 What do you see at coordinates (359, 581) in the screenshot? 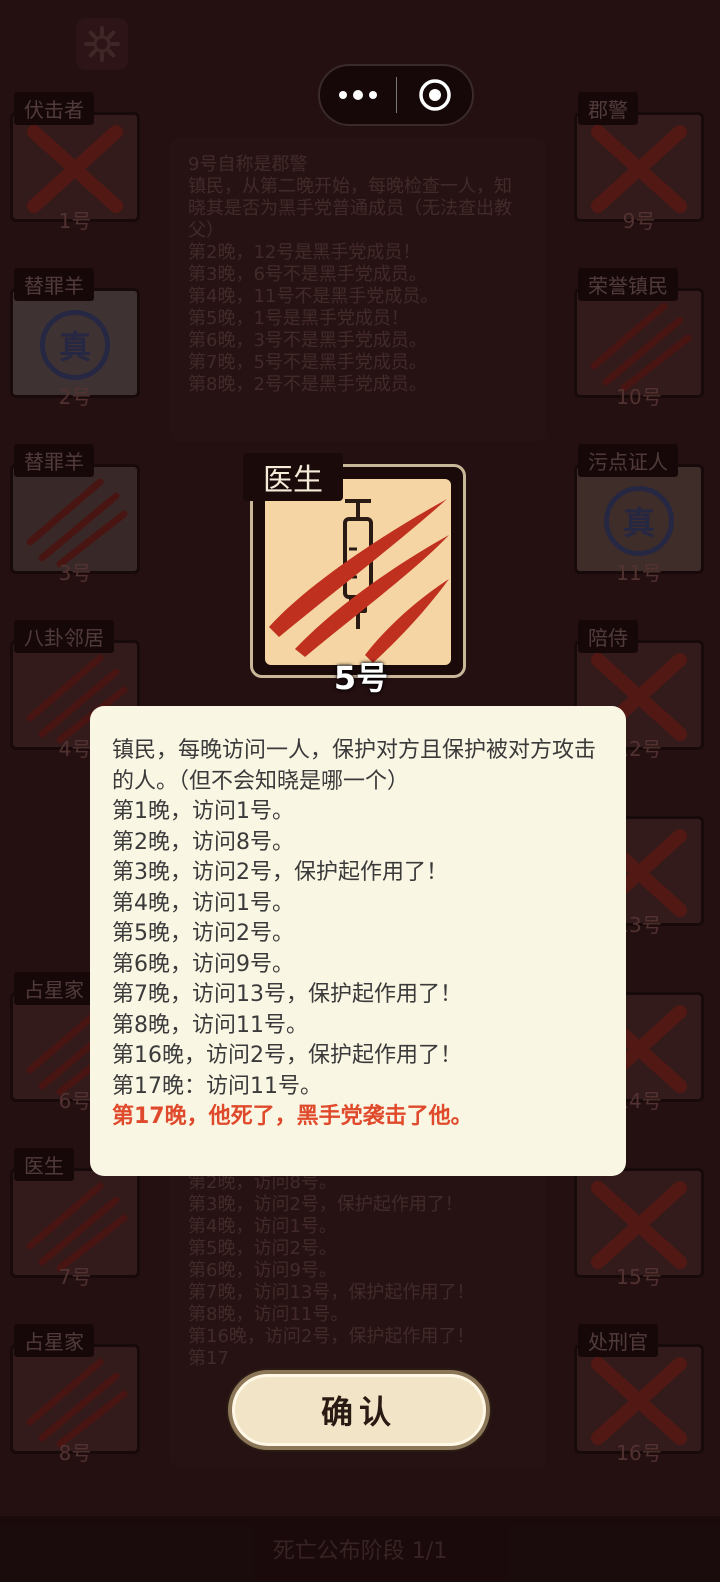
I see `syringe-icon` at bounding box center [359, 581].